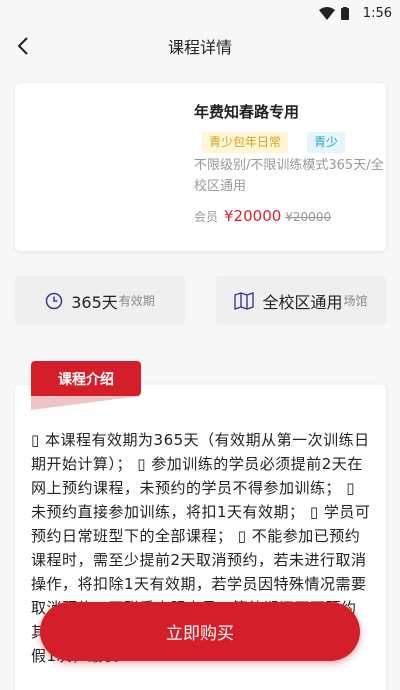 The image size is (400, 690). What do you see at coordinates (247, 112) in the screenshot?
I see `course-name: 年费知春路专用` at bounding box center [247, 112].